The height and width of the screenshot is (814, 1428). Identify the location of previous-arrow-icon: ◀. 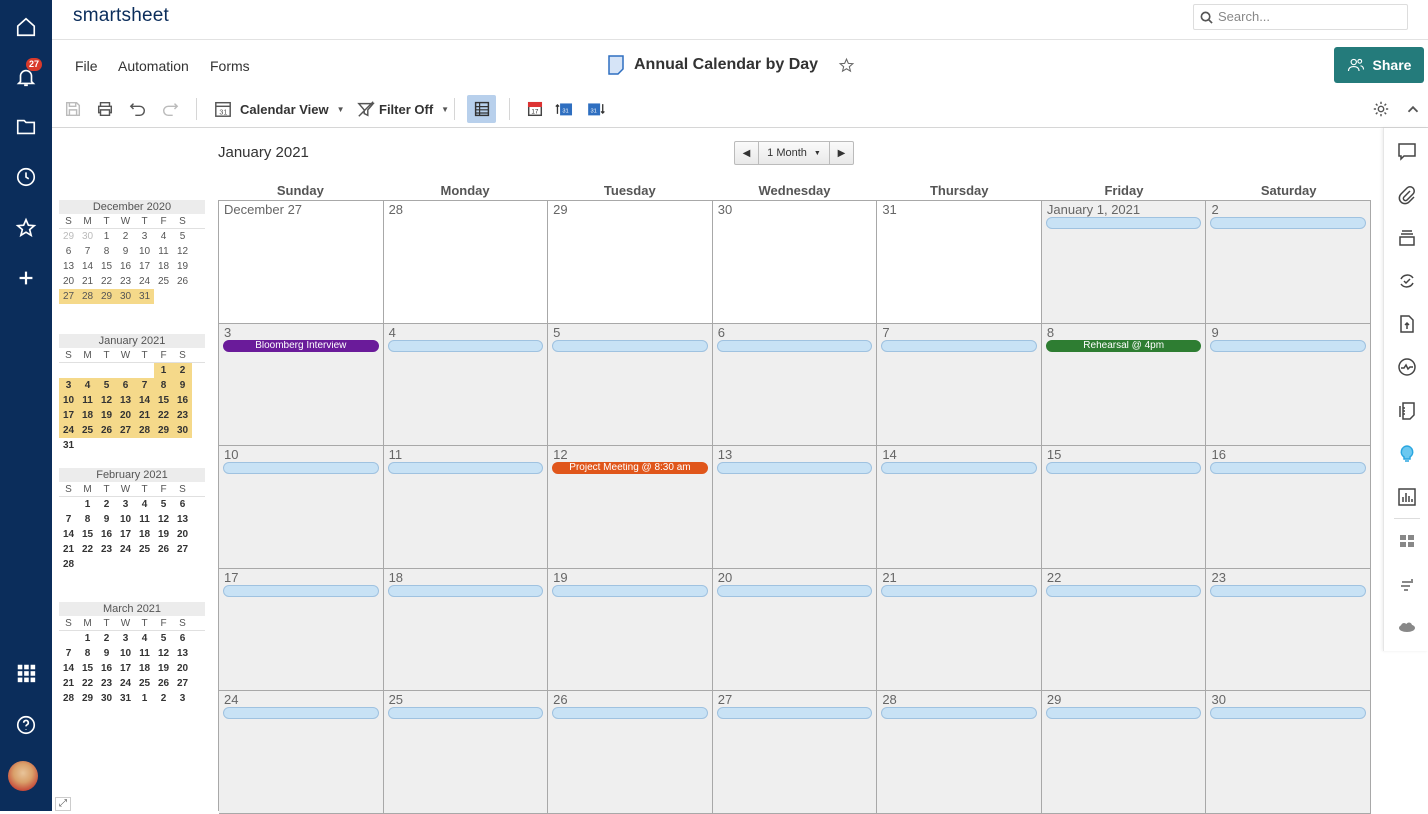
(747, 153).